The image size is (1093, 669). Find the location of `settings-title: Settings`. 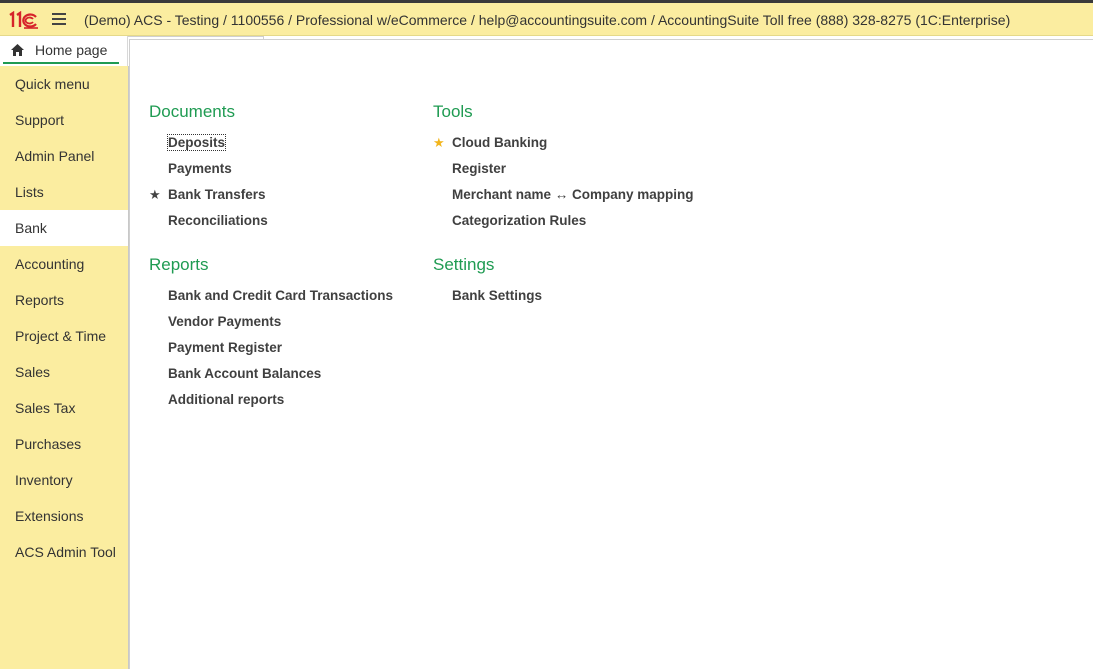

settings-title: Settings is located at coordinates (464, 264).